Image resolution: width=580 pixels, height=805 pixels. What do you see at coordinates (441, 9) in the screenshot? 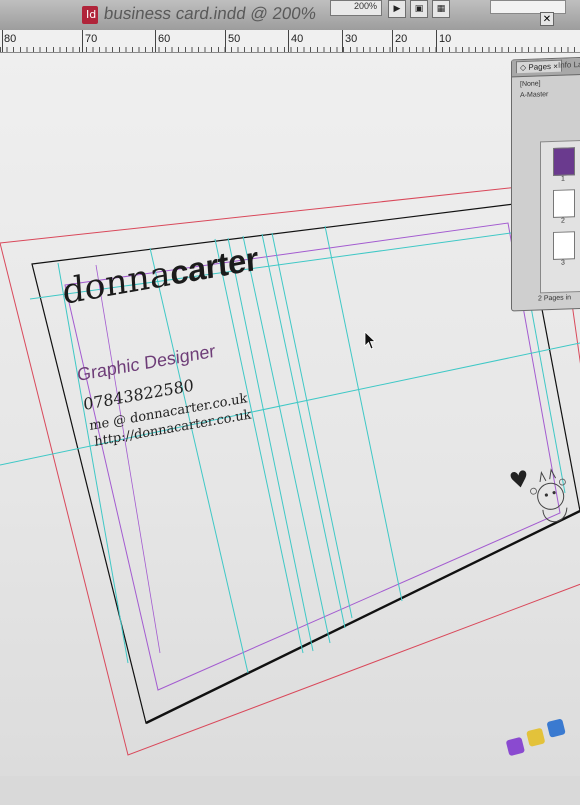
I see `screen-mode-button: ▦` at bounding box center [441, 9].